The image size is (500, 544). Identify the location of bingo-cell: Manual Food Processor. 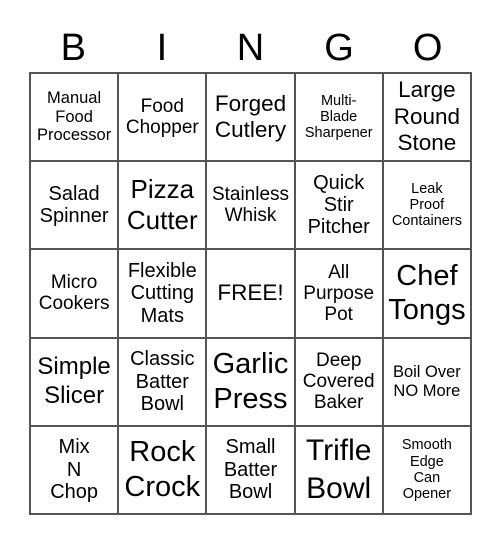
(74, 117).